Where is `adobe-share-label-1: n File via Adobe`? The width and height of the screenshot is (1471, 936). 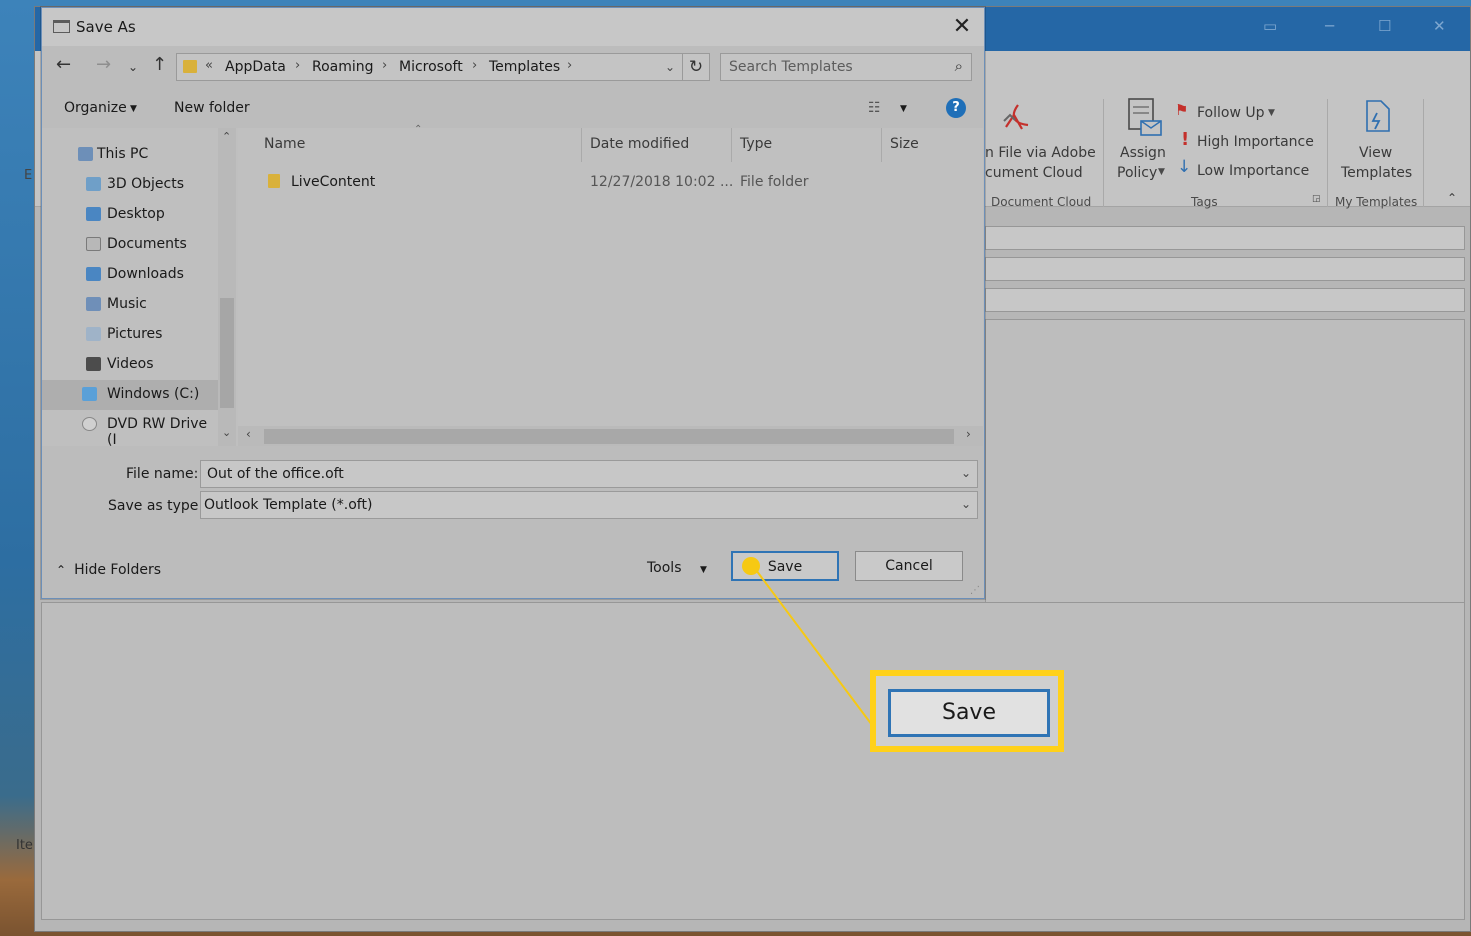
adobe-share-label-1: n File via Adobe is located at coordinates (1040, 153).